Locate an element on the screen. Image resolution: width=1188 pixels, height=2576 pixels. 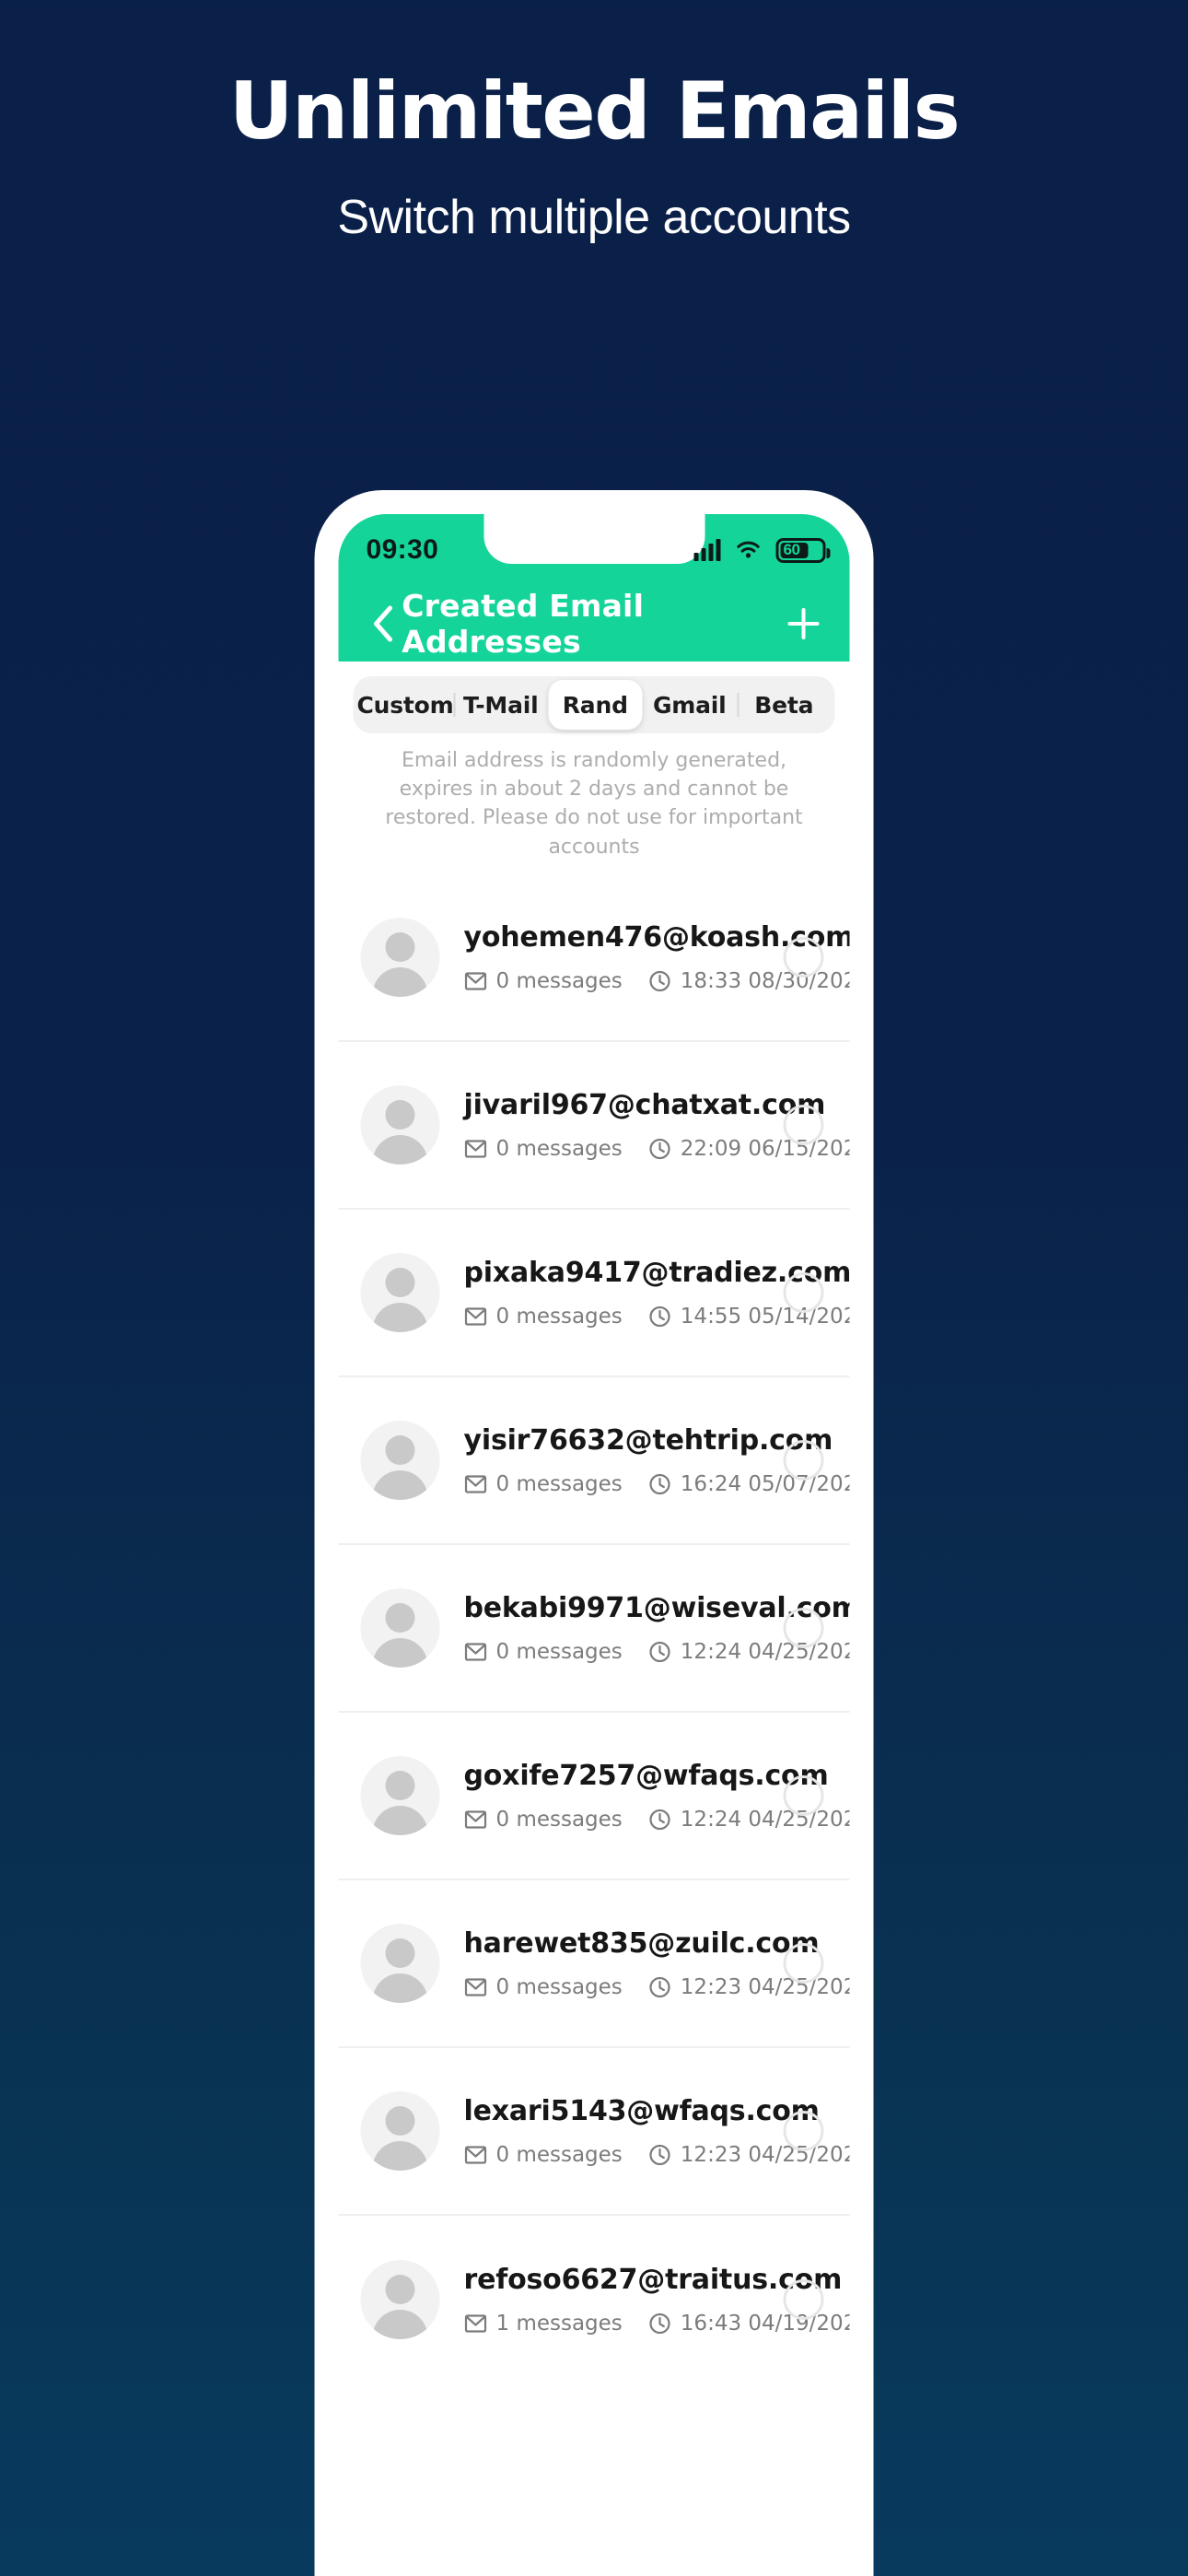
tab-label: Custom is located at coordinates (405, 705).